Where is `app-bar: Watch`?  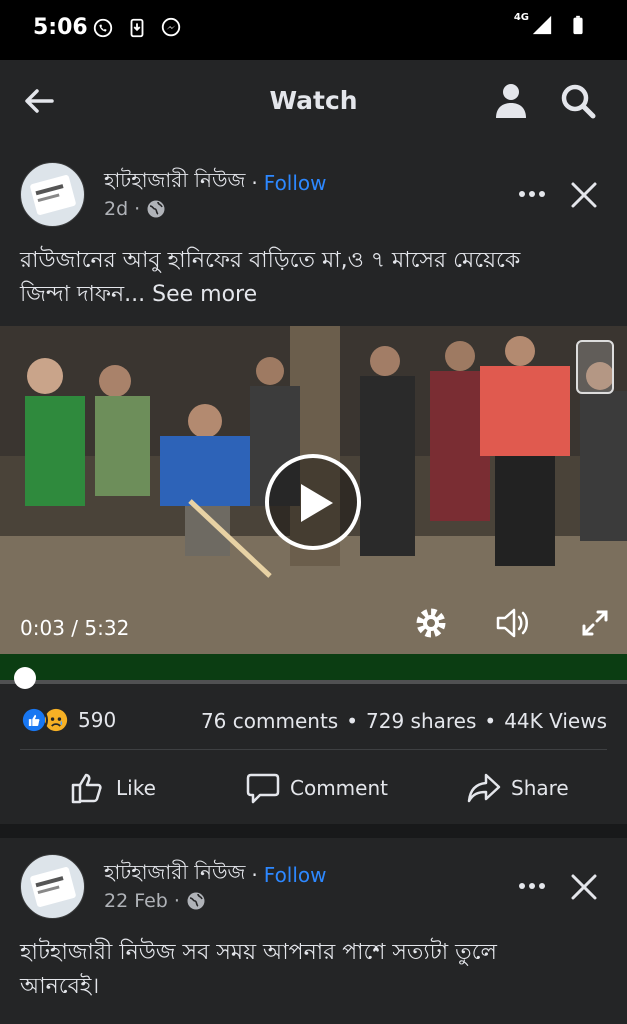
app-bar: Watch is located at coordinates (313, 103).